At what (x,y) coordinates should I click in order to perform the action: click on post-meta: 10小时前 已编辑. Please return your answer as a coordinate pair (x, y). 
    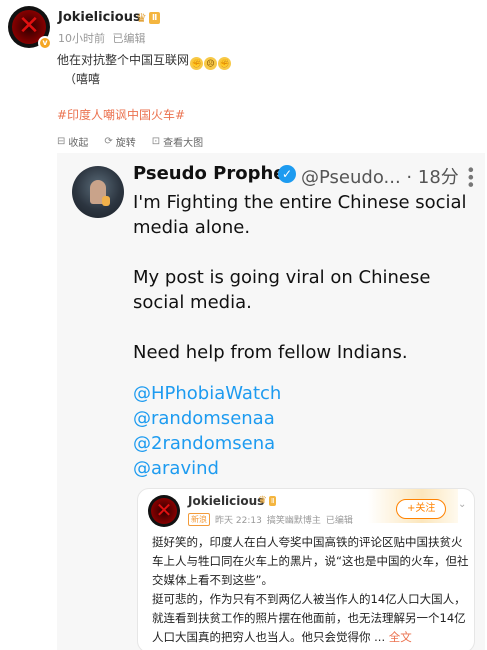
    Looking at the image, I should click on (104, 38).